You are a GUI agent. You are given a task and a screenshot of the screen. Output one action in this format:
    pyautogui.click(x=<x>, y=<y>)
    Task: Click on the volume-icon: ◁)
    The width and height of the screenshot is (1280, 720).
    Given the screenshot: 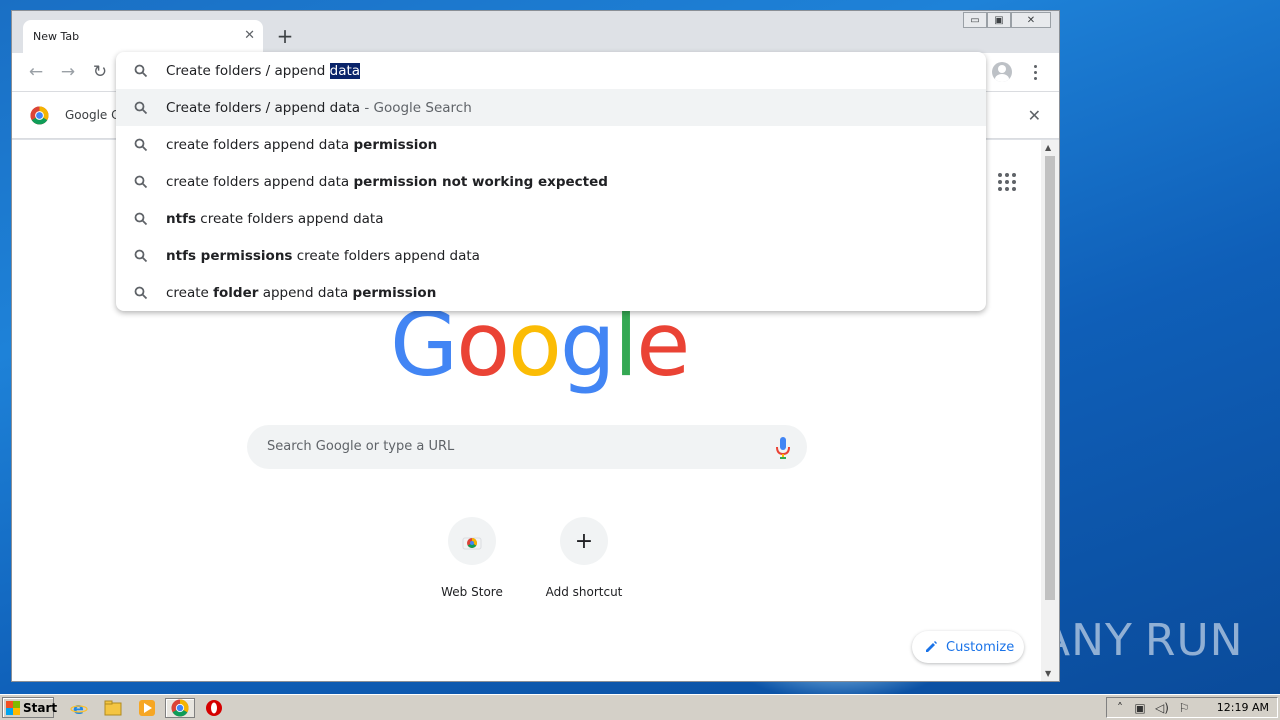 What is the action you would take?
    pyautogui.click(x=1162, y=708)
    